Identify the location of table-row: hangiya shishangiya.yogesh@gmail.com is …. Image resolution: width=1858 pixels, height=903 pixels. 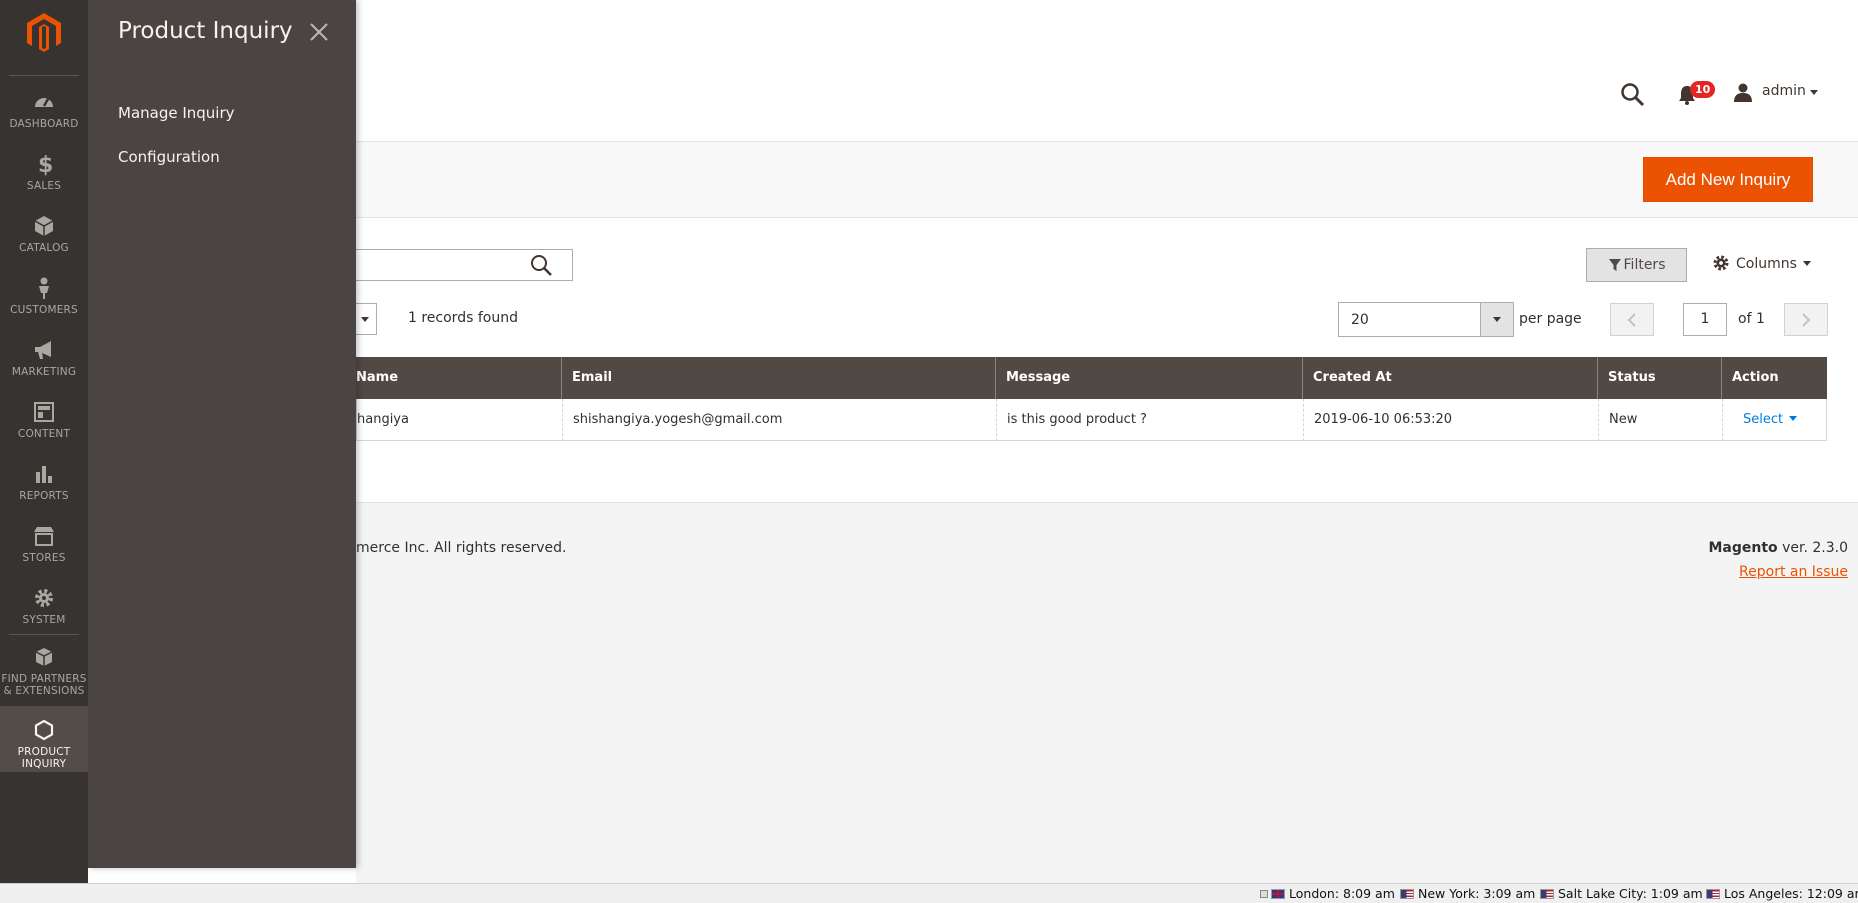
(1091, 420).